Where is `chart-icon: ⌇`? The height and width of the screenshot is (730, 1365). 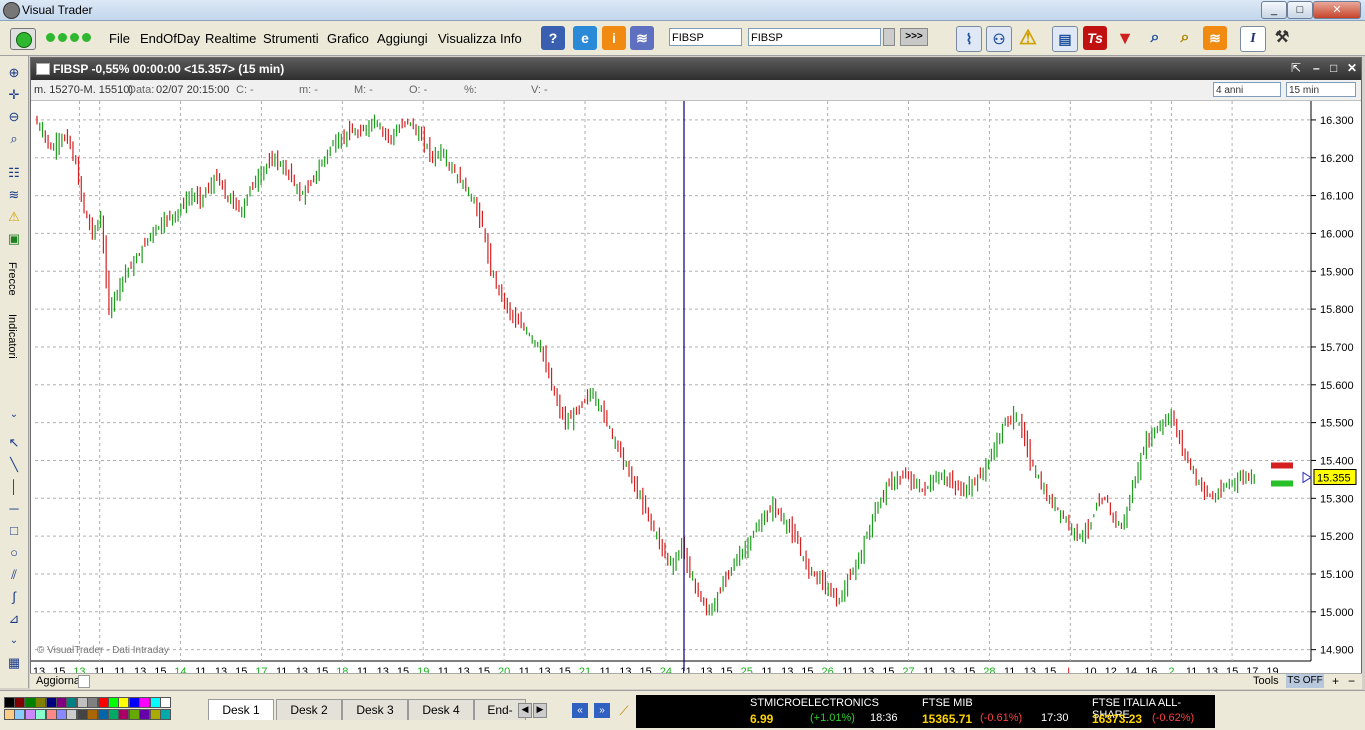 chart-icon: ⌇ is located at coordinates (969, 39).